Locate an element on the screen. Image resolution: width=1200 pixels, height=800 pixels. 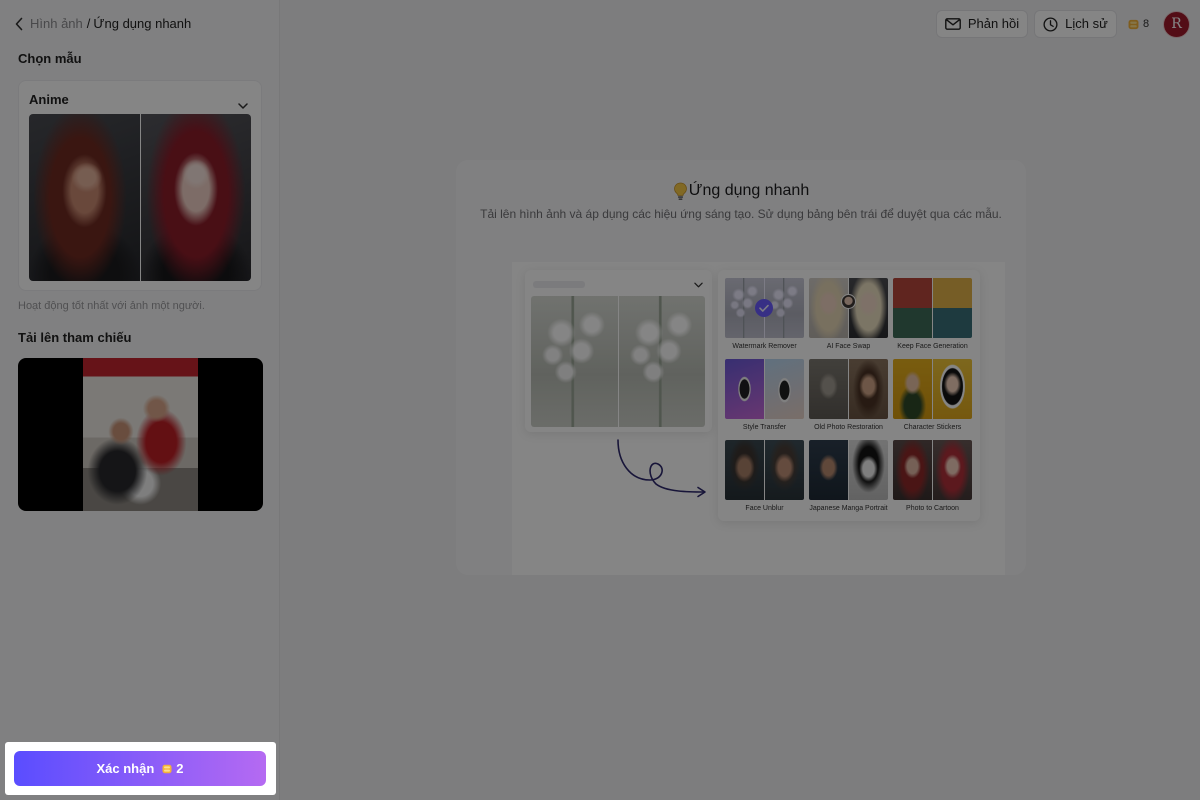
tour-spotlight: Xác nhận 2 is located at coordinates (140, 768).